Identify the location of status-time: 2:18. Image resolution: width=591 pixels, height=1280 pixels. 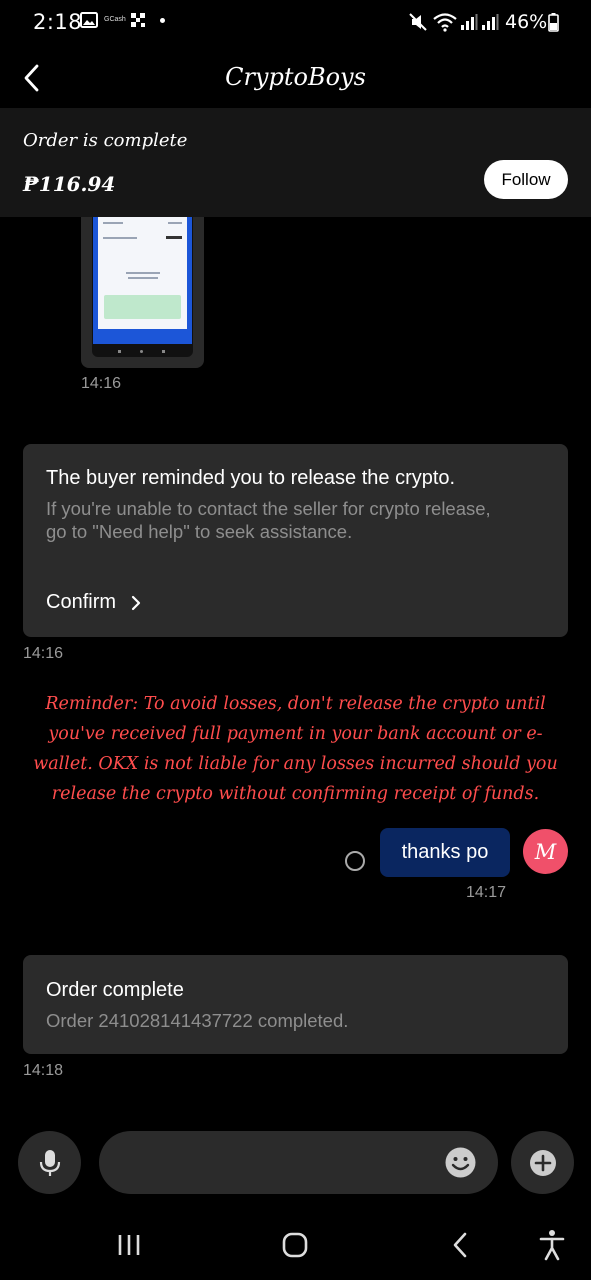
(58, 22).